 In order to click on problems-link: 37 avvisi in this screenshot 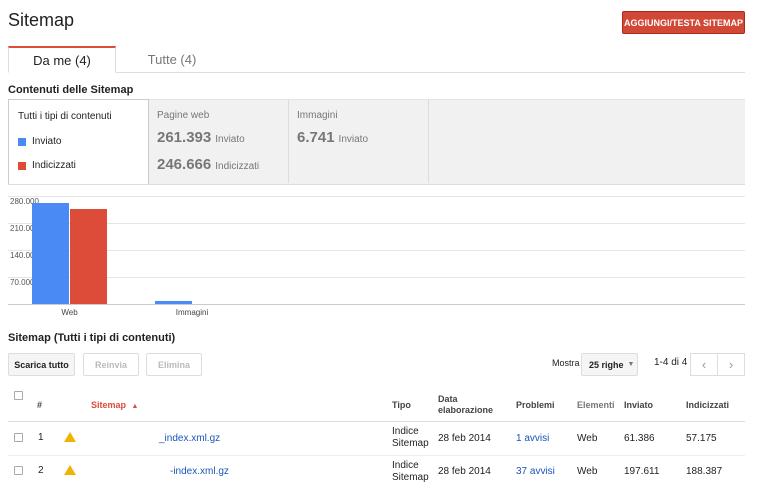, I will do `click(535, 471)`.